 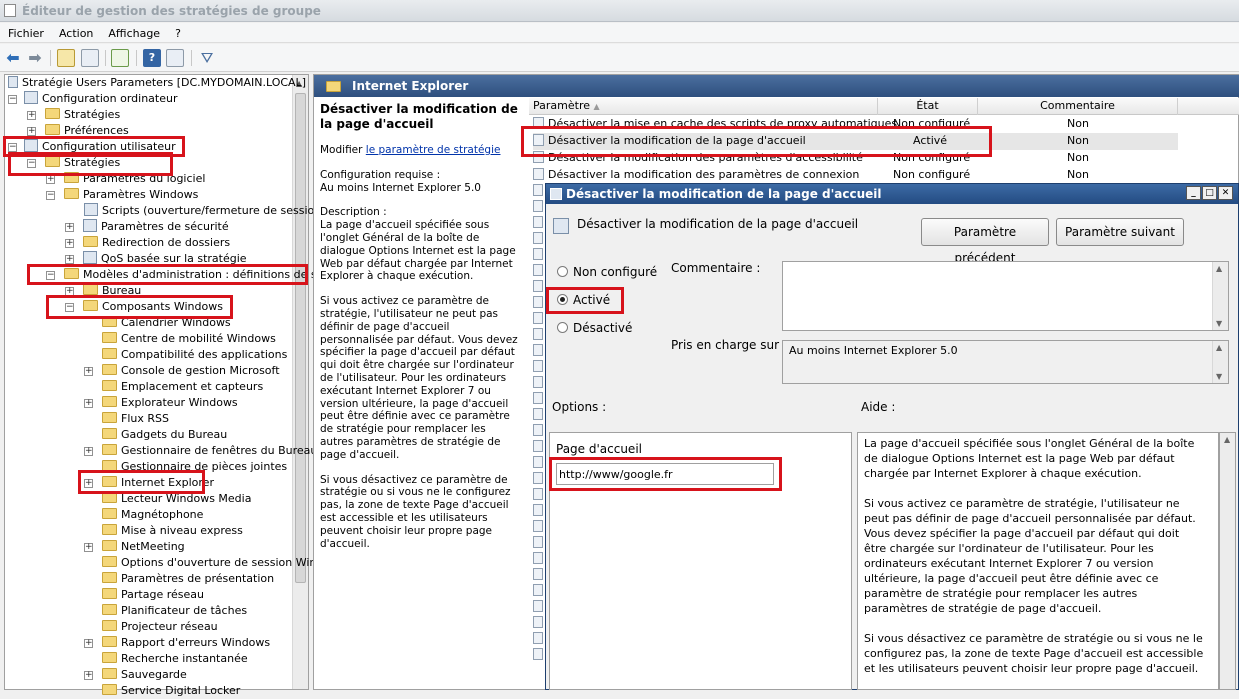 What do you see at coordinates (300, 382) in the screenshot?
I see `tree-scrollbar: ▲` at bounding box center [300, 382].